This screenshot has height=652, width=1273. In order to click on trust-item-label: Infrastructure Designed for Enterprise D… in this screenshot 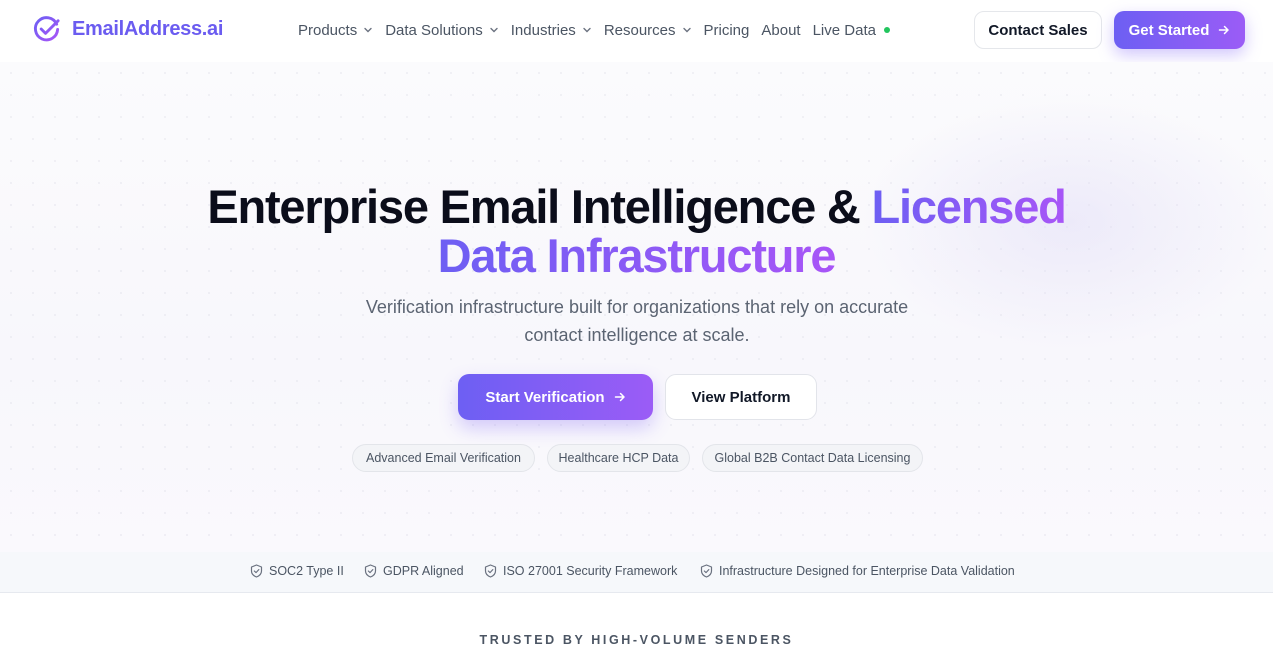, I will do `click(867, 571)`.